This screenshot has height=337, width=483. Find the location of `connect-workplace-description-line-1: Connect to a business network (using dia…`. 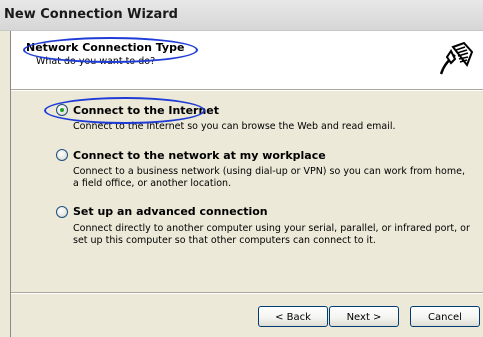

connect-workplace-description-line-1: Connect to a business network (using dia… is located at coordinates (269, 171).